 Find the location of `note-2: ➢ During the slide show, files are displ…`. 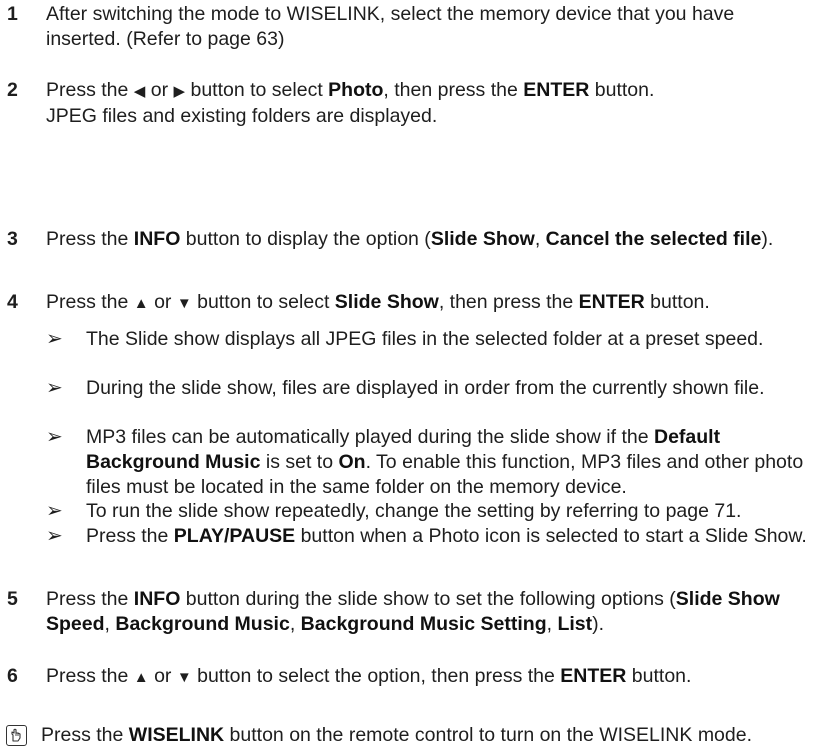

note-2: ➢ During the slide show, files are displ… is located at coordinates (428, 388).